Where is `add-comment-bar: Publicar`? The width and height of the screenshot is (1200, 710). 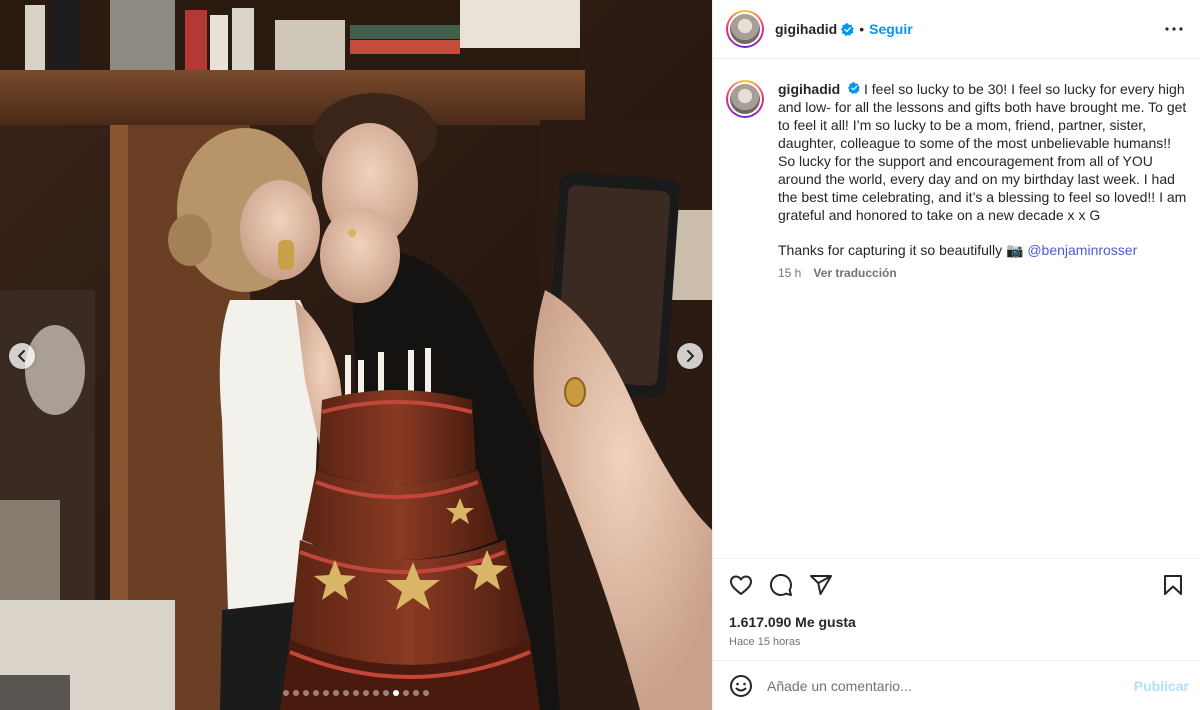 add-comment-bar: Publicar is located at coordinates (956, 685).